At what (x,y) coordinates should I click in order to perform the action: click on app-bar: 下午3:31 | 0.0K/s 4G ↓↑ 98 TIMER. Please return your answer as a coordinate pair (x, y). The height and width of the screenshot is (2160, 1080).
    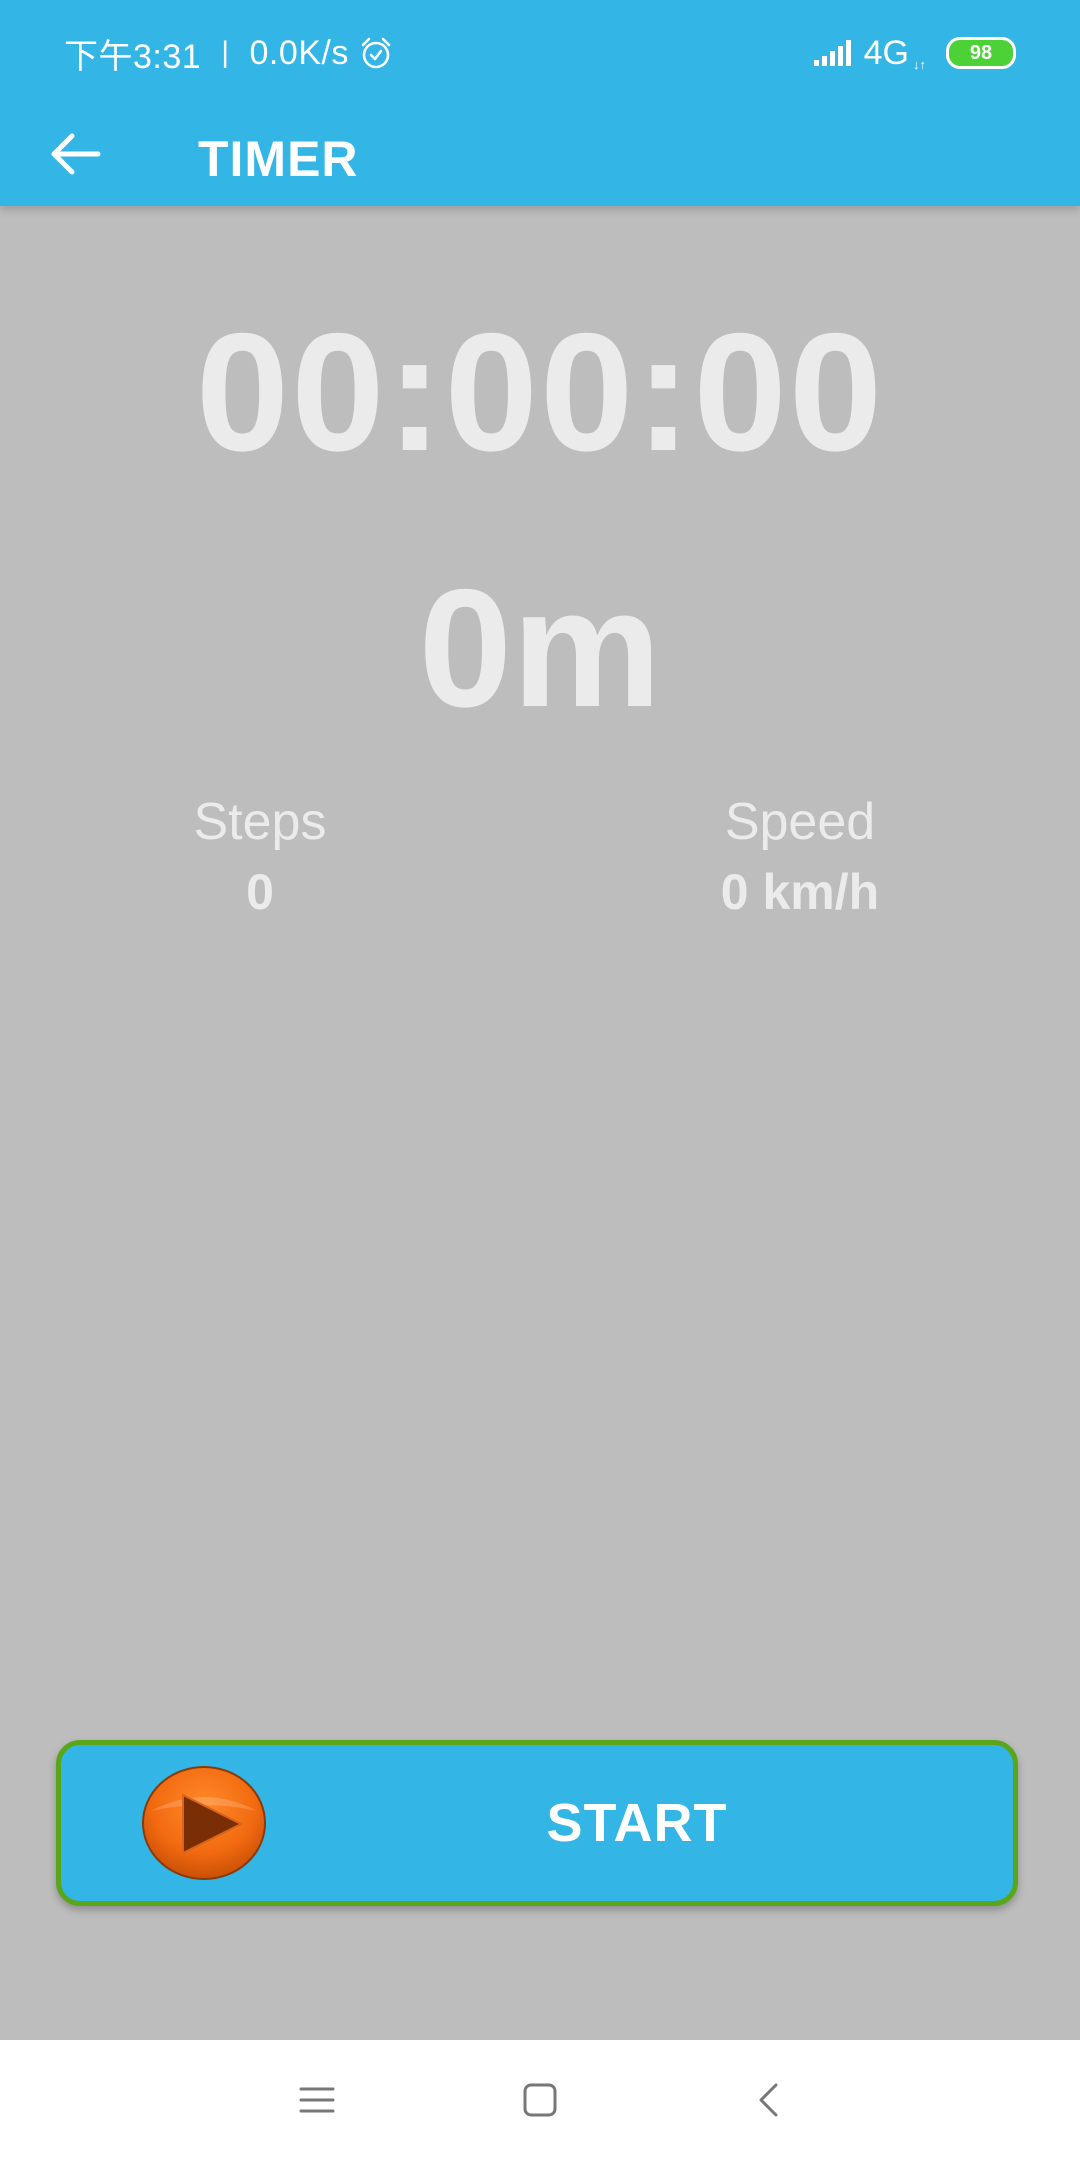
    Looking at the image, I should click on (540, 103).